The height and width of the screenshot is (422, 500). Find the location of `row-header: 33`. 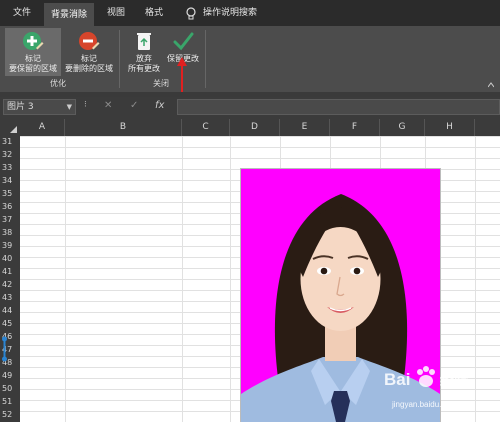

row-header: 33 is located at coordinates (10, 167).